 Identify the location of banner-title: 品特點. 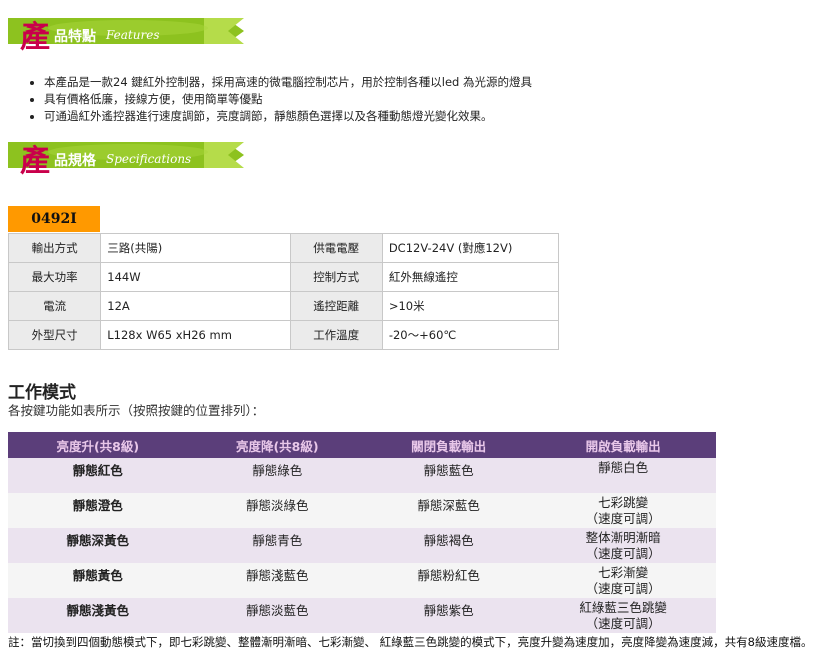
(75, 37).